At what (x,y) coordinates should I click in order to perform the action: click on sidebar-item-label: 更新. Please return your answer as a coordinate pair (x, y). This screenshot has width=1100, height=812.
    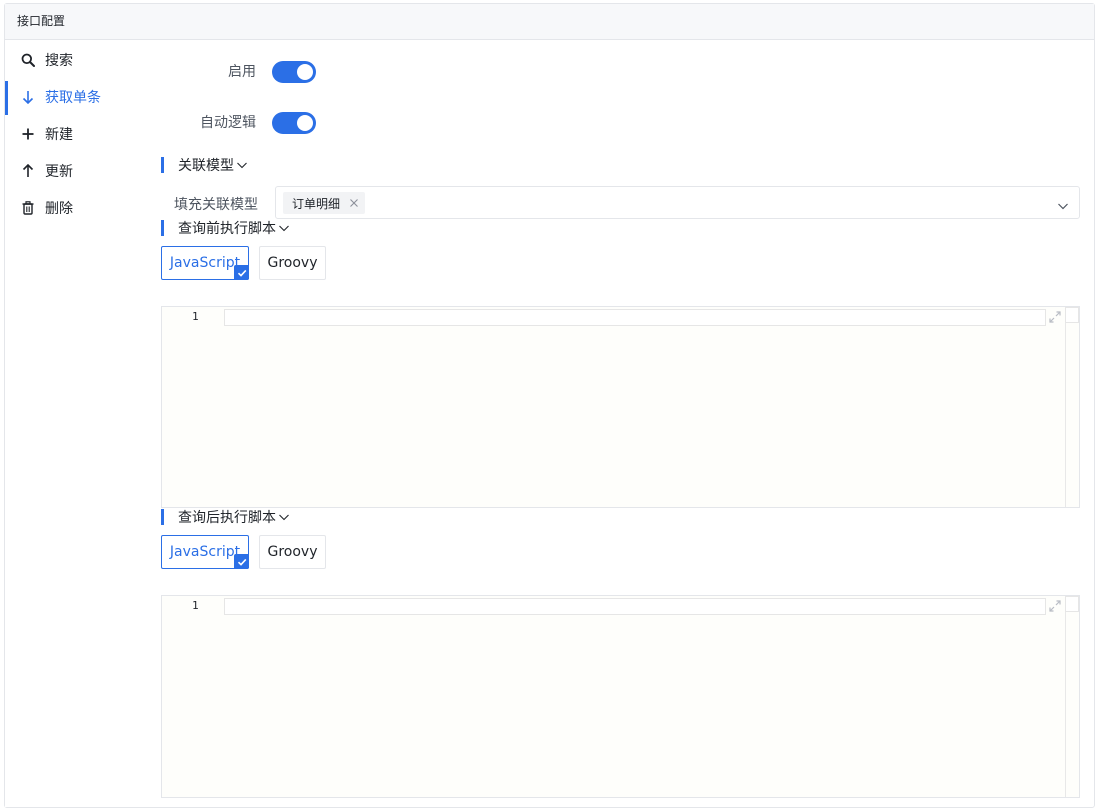
    Looking at the image, I should click on (59, 171).